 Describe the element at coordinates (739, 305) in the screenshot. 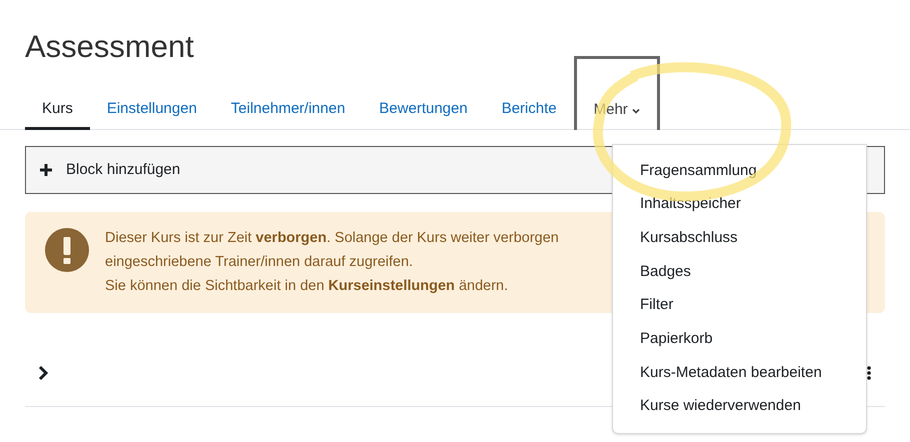

I see `menu-item: Filter` at that location.